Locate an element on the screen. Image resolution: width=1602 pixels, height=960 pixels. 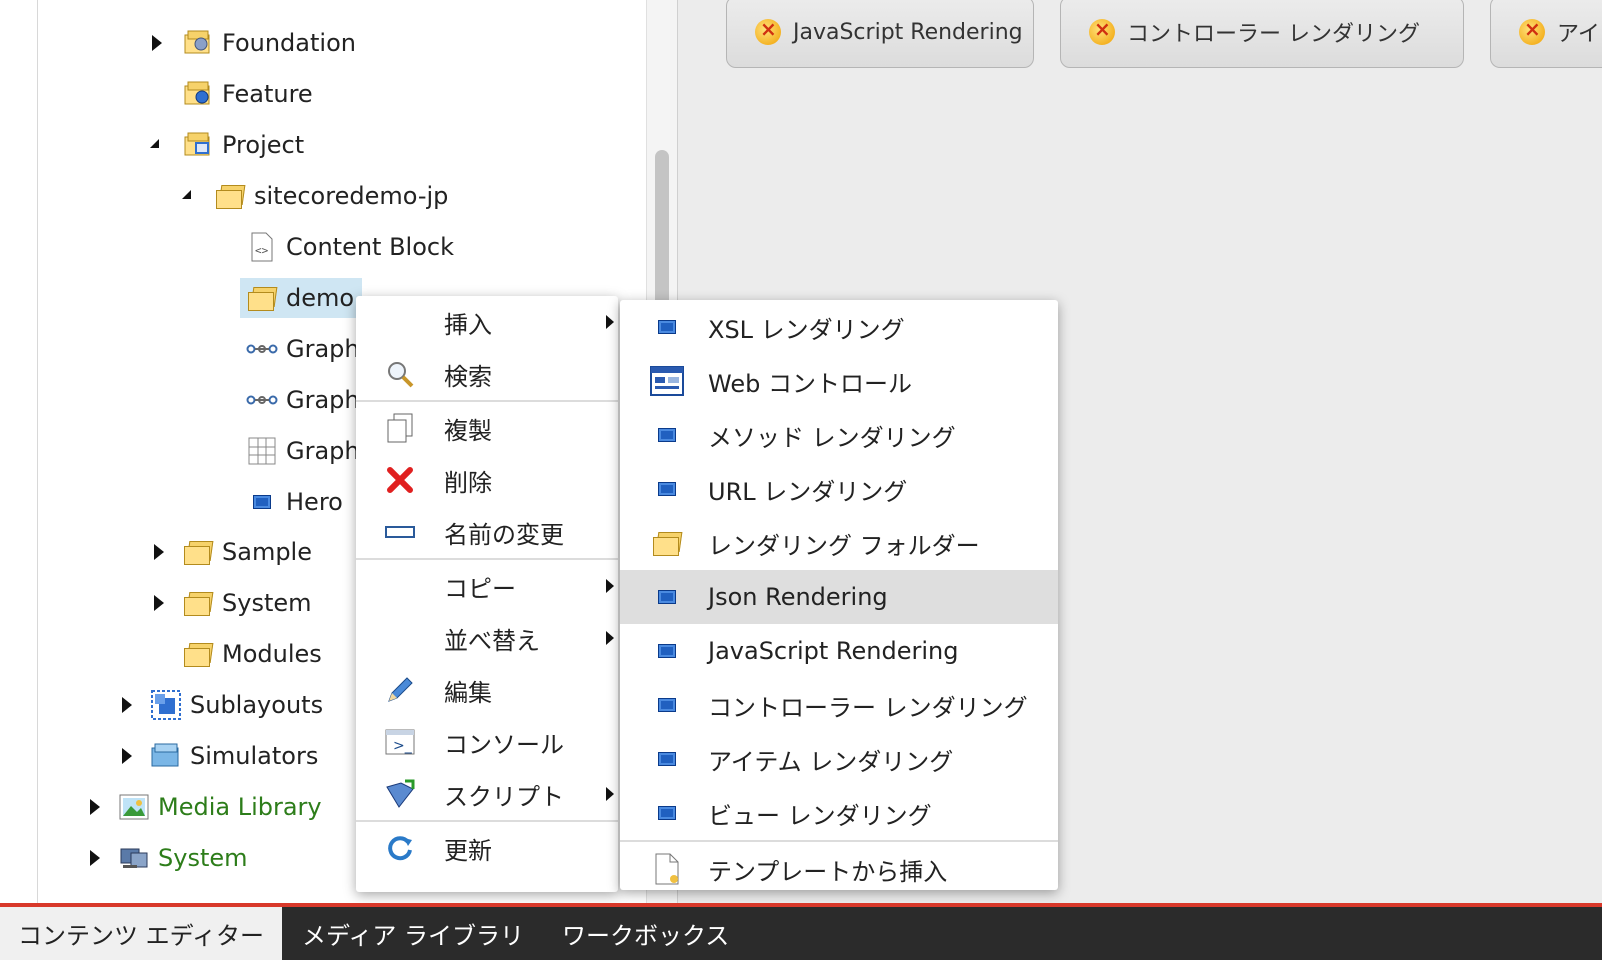
menu-item-label: 編集 is located at coordinates (468, 692).